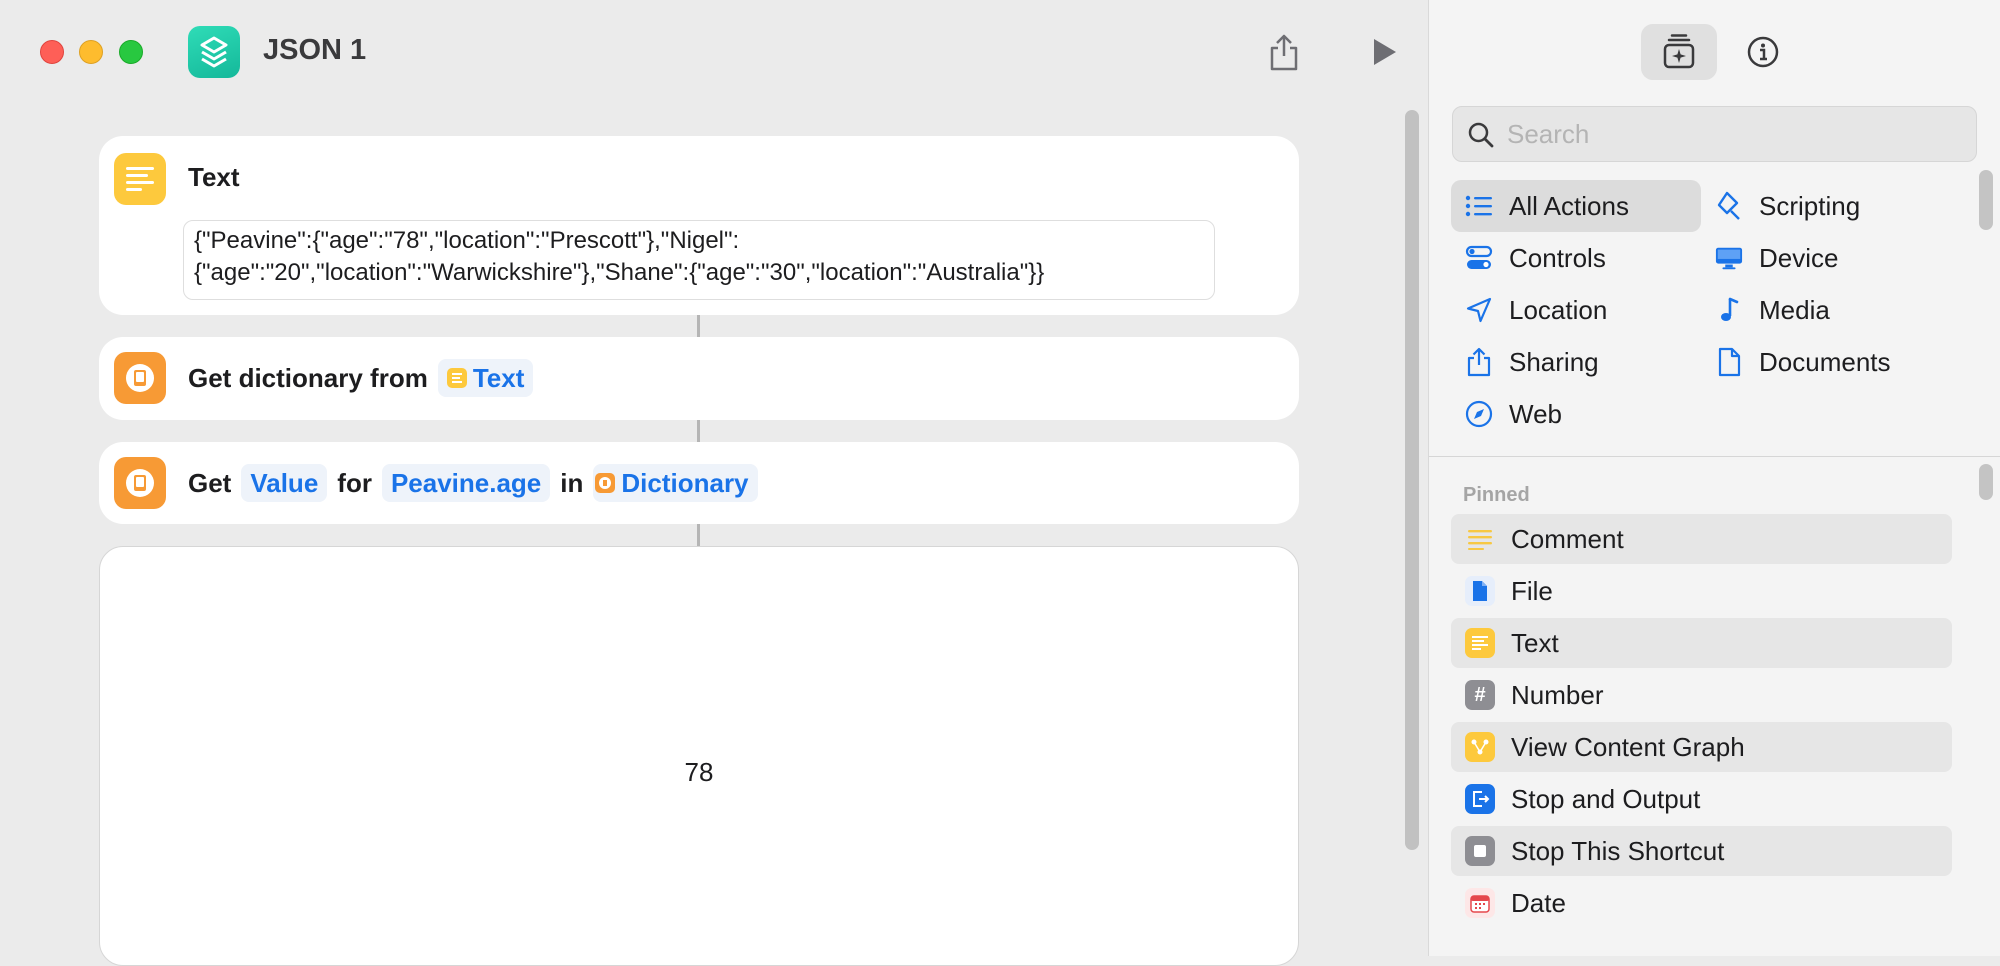 The width and height of the screenshot is (2000, 966). What do you see at coordinates (1826, 206) in the screenshot?
I see `category-scripting: Scripting` at bounding box center [1826, 206].